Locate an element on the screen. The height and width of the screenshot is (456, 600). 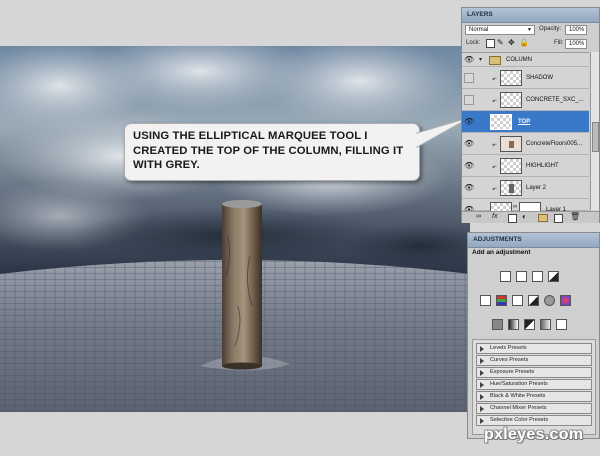
preset-label: Curves Presets is located at coordinates (509, 360).